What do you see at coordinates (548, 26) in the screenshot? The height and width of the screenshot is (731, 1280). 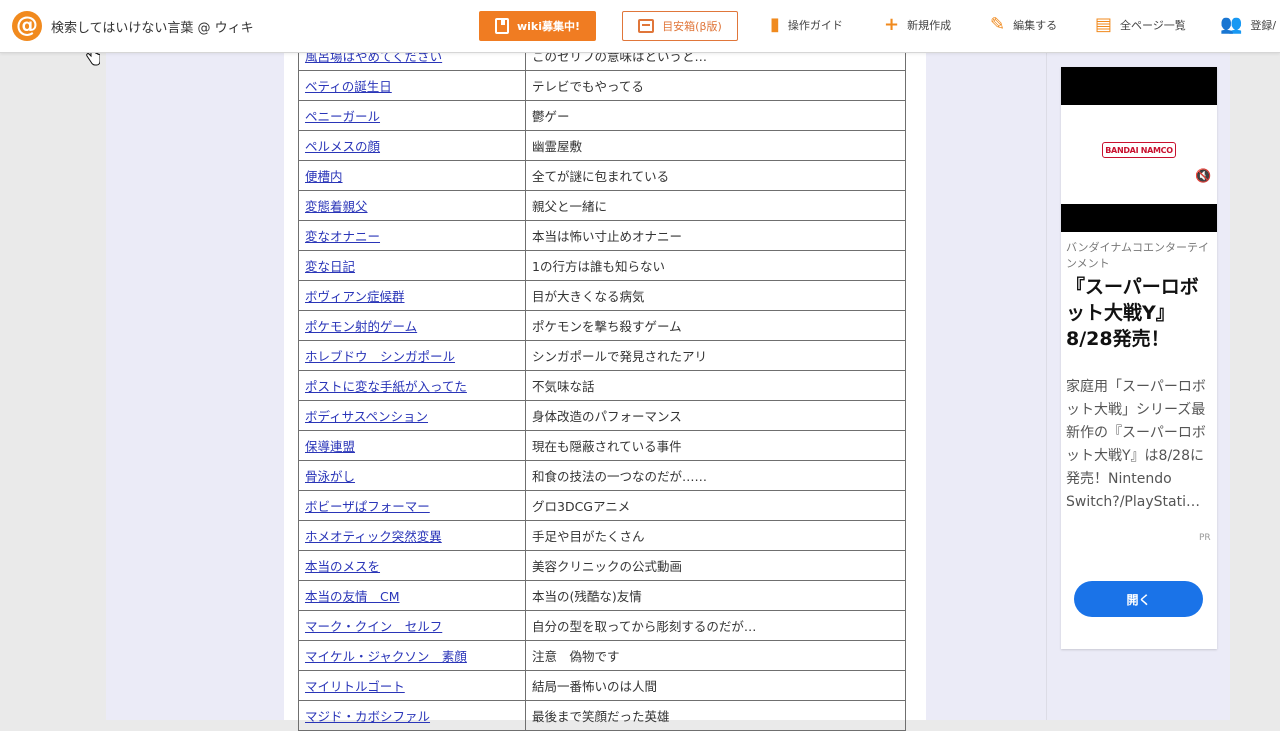 I see `wiki-recruit-label: wiki募集中!` at bounding box center [548, 26].